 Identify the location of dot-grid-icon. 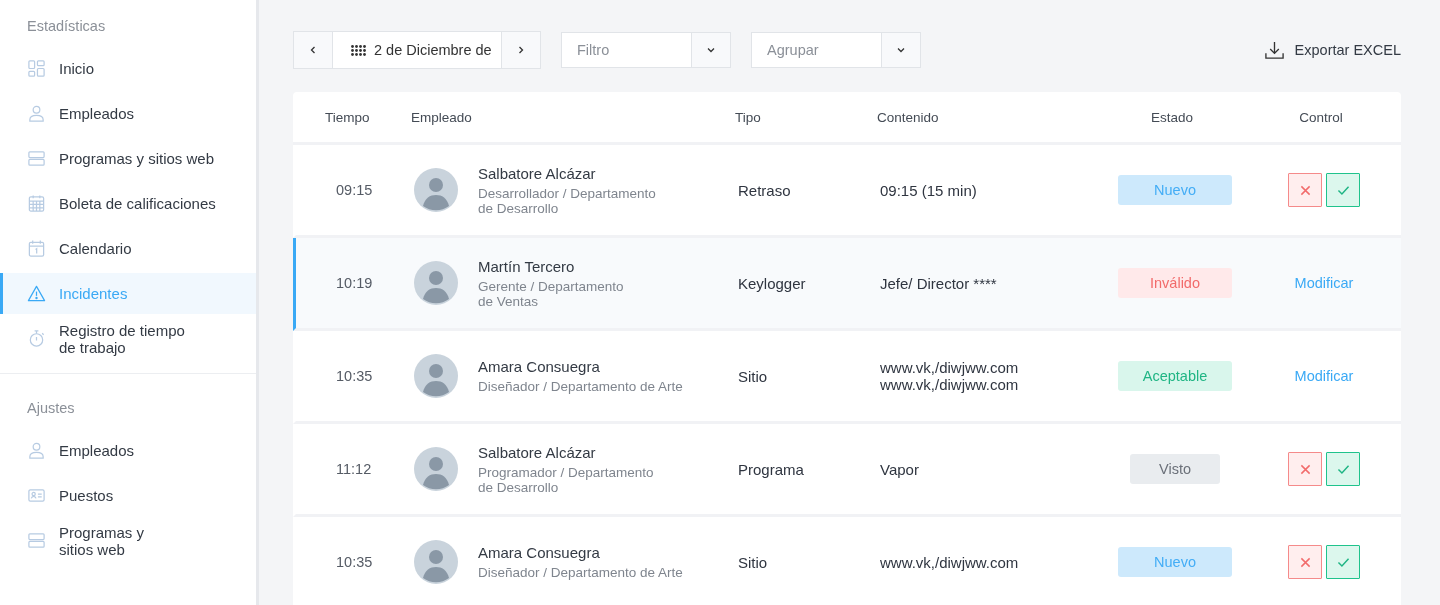
(358, 50).